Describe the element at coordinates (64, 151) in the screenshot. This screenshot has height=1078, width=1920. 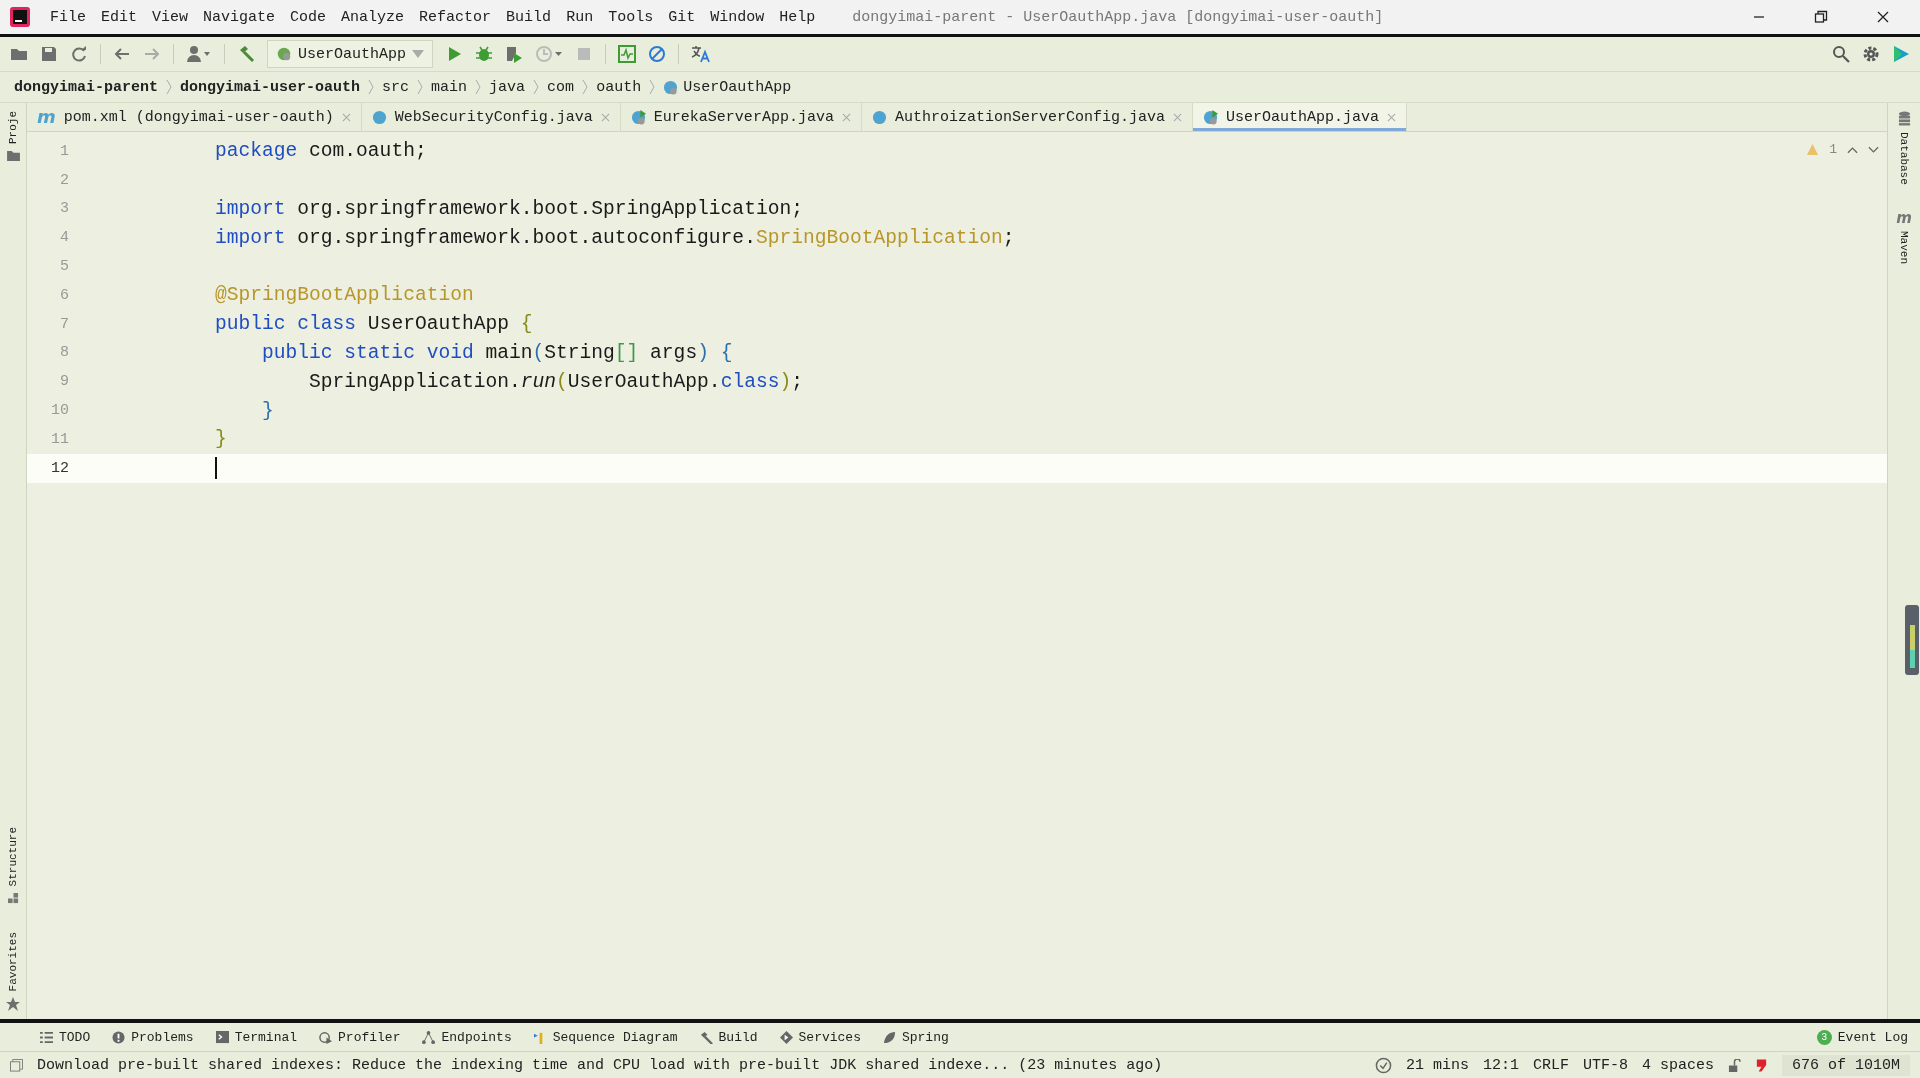
I see `line-number: 1` at that location.